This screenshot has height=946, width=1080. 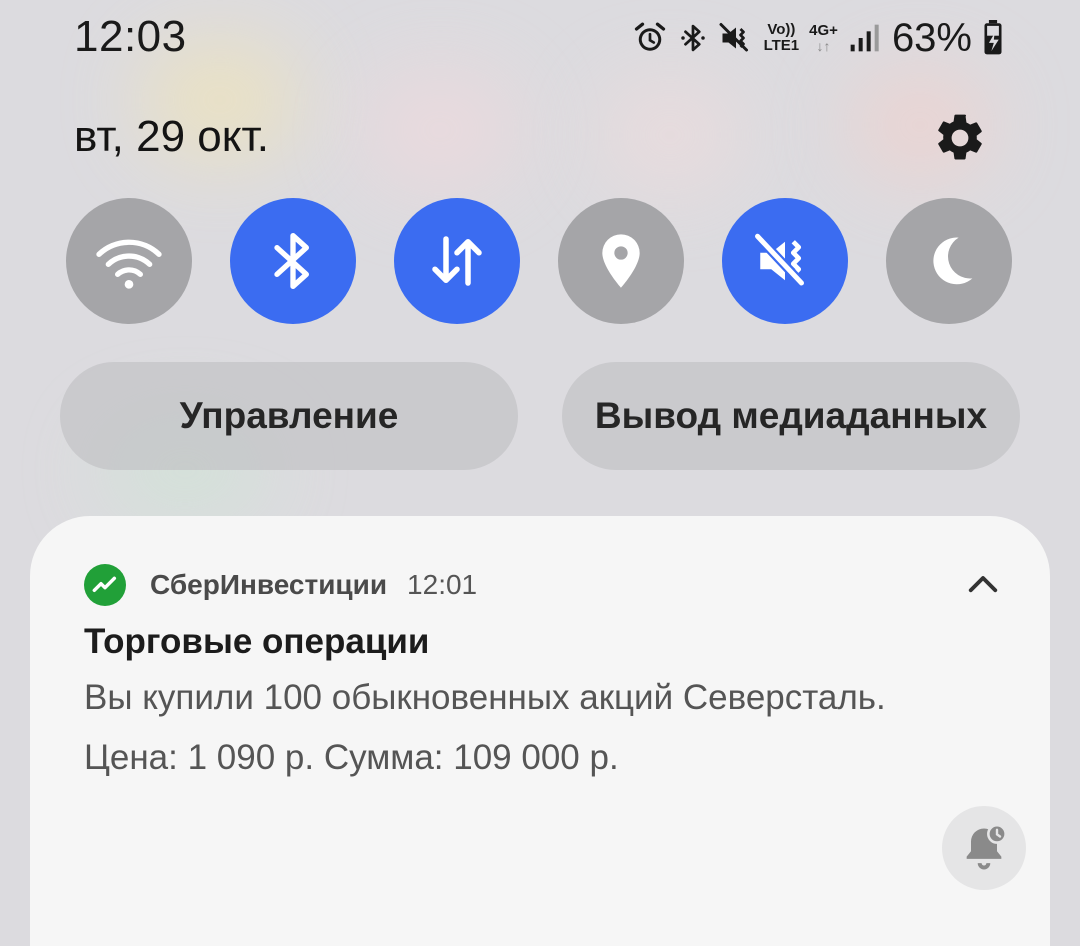 I want to click on collapse-button, so click(x=983, y=585).